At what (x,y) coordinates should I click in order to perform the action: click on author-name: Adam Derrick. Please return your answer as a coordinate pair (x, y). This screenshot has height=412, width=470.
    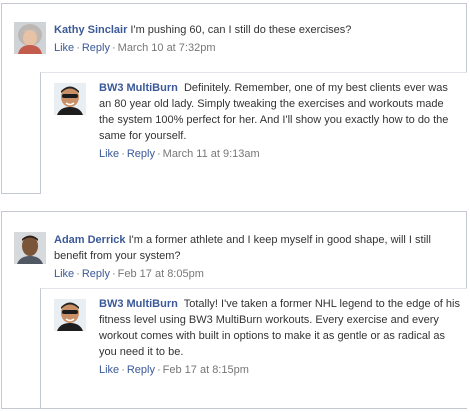
    Looking at the image, I should click on (90, 240).